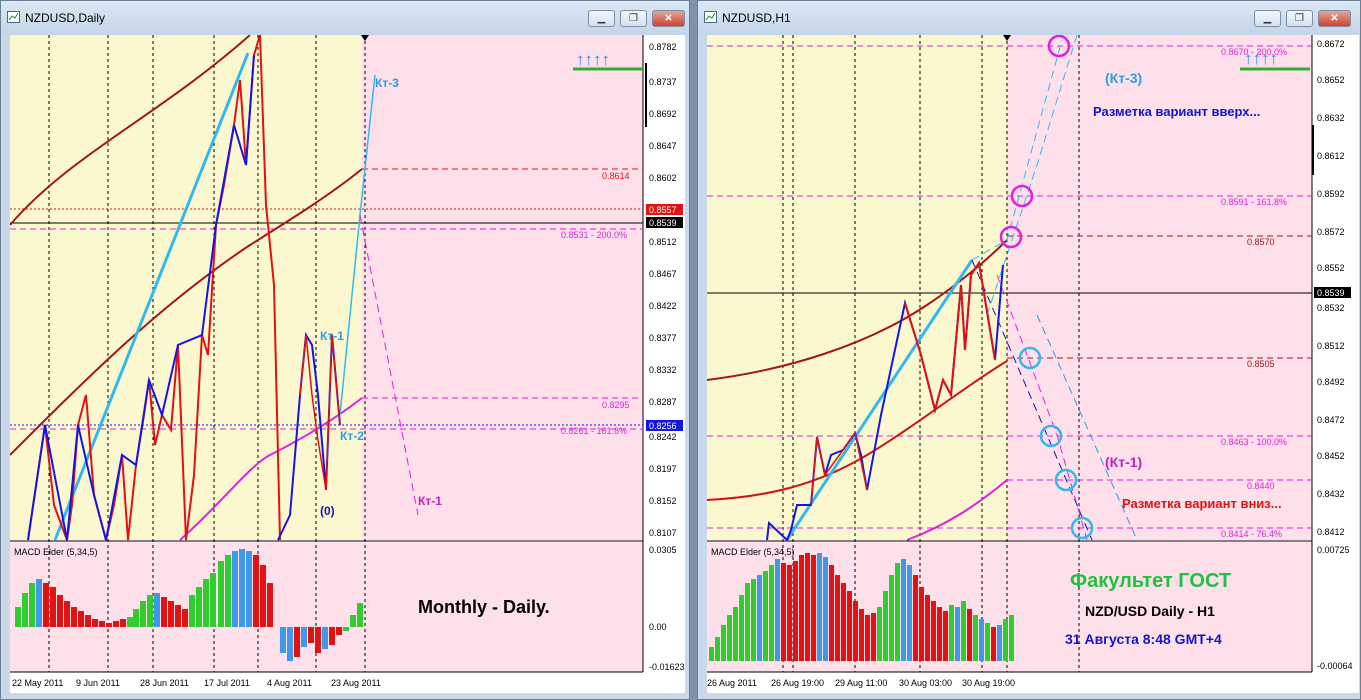 The image size is (1361, 700). What do you see at coordinates (1331, 80) in the screenshot?
I see `price-label: 0.8652` at bounding box center [1331, 80].